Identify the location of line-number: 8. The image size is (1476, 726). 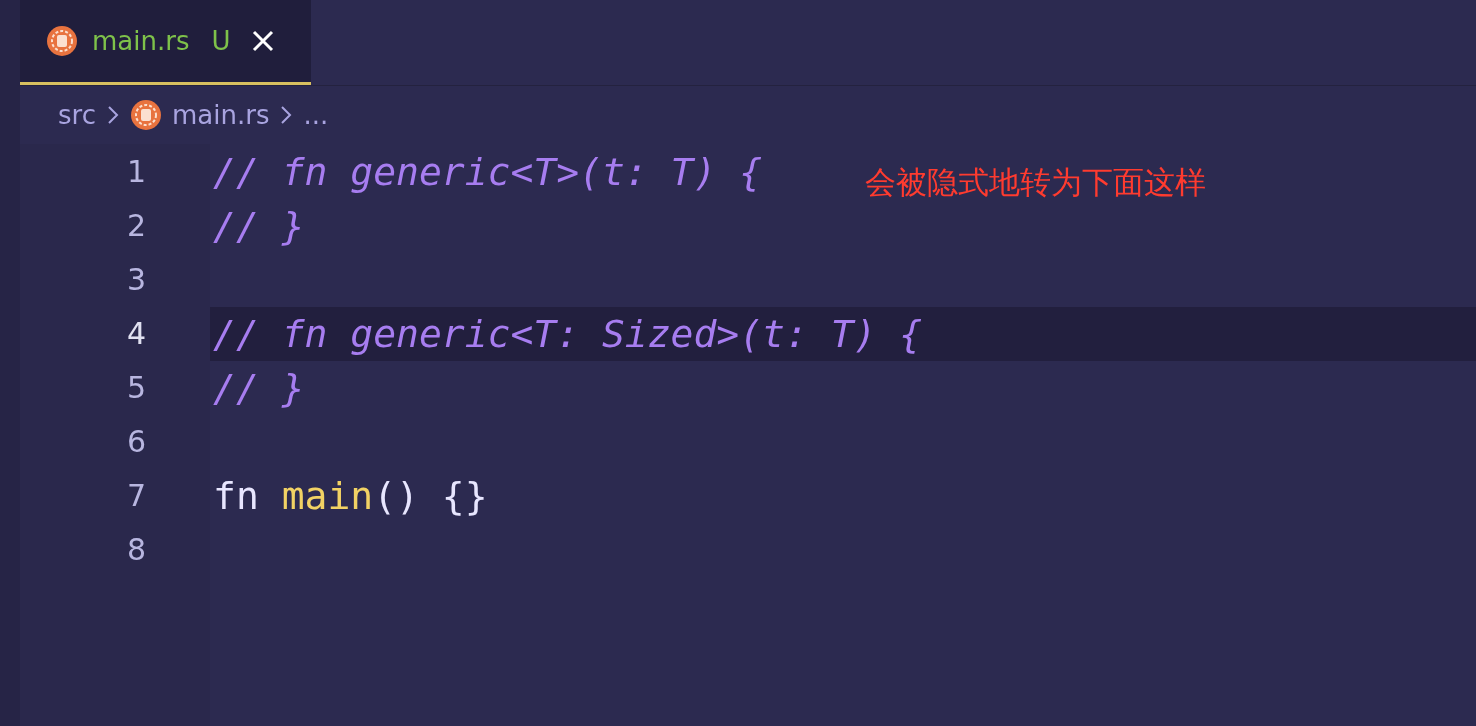
(135, 550).